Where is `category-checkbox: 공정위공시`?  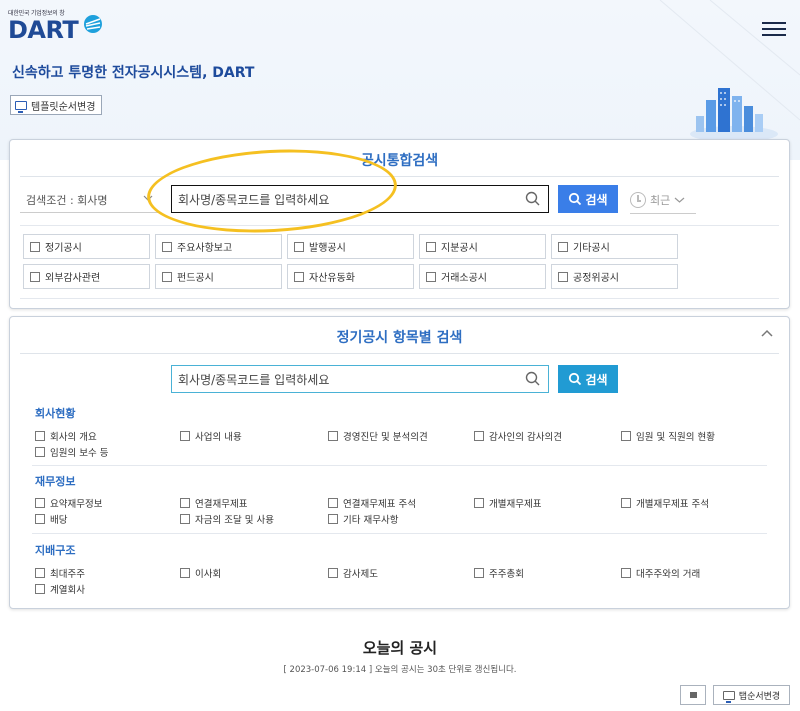 category-checkbox: 공정위공시 is located at coordinates (614, 276).